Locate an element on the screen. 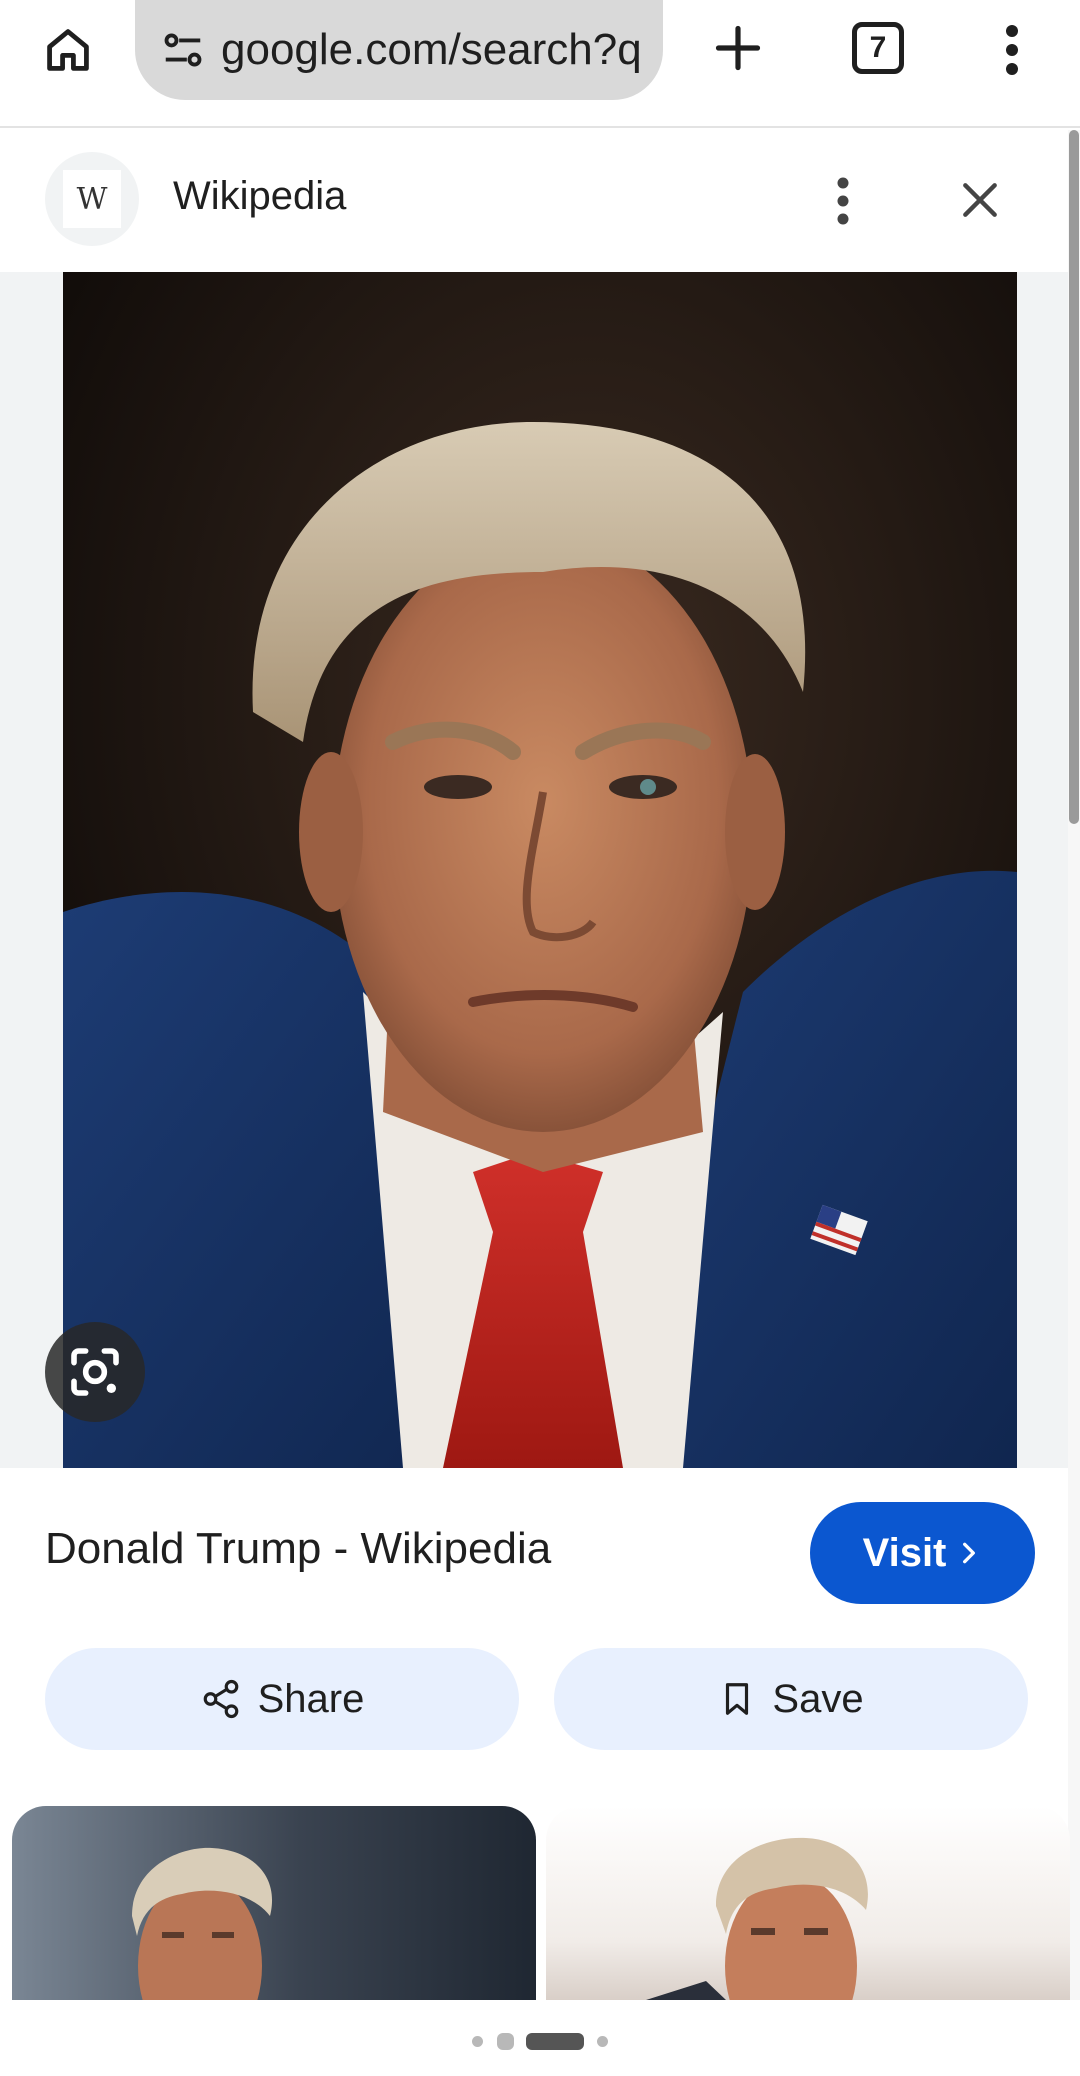 The image size is (1080, 2076). google-lens-button is located at coordinates (95, 1372).